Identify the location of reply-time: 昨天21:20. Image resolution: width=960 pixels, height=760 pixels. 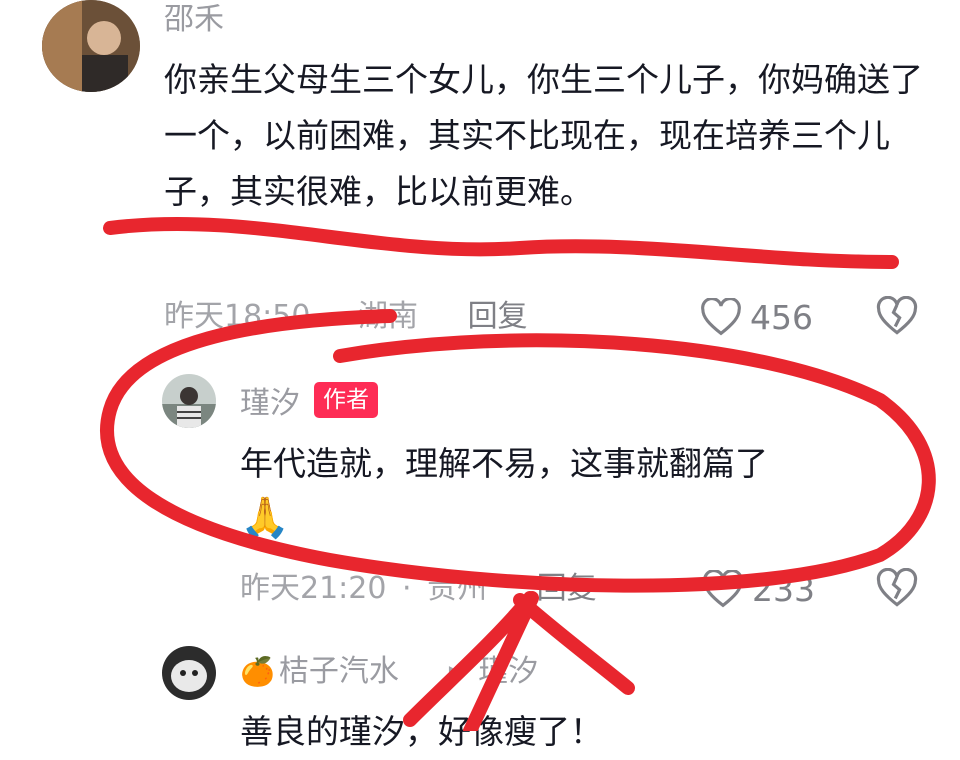
(313, 588).